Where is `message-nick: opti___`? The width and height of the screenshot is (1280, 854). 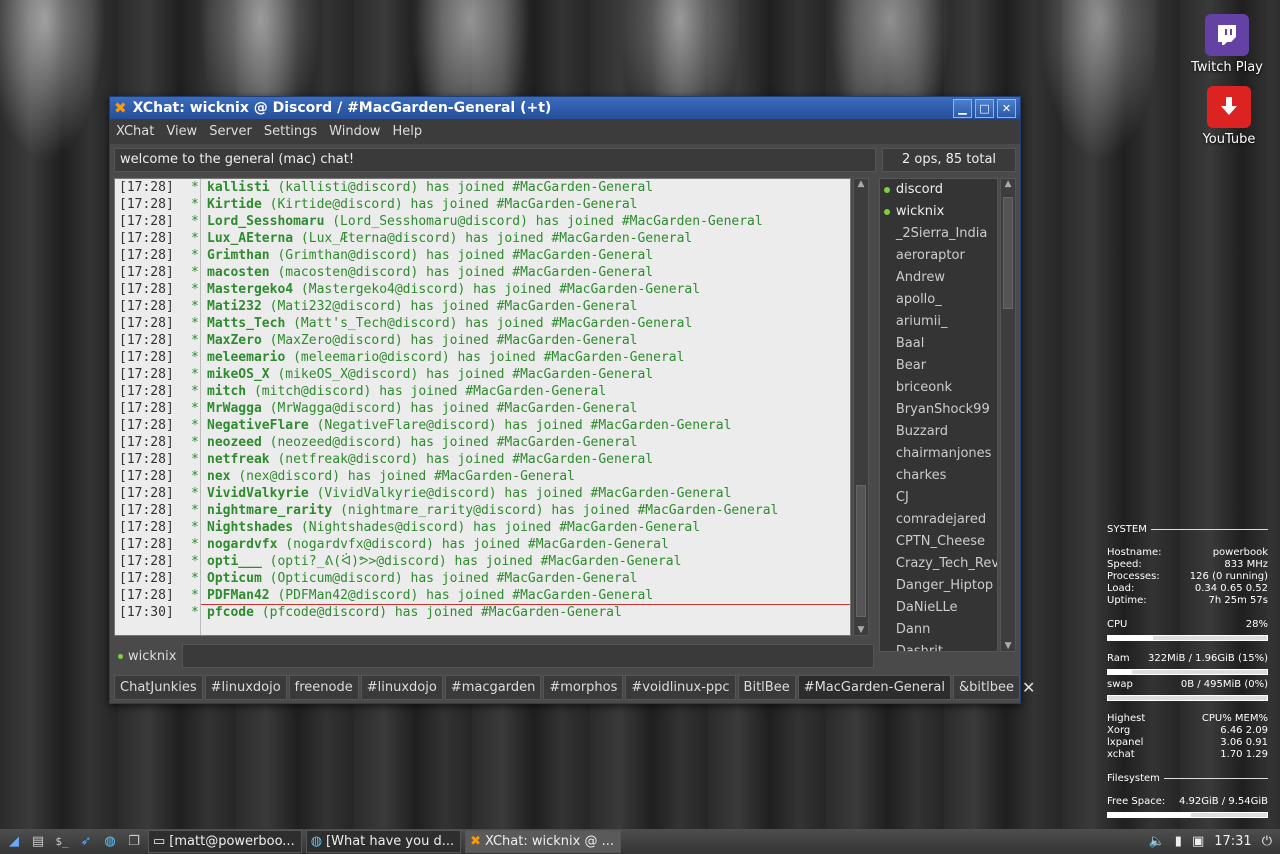
message-nick: opti___ is located at coordinates (234, 561).